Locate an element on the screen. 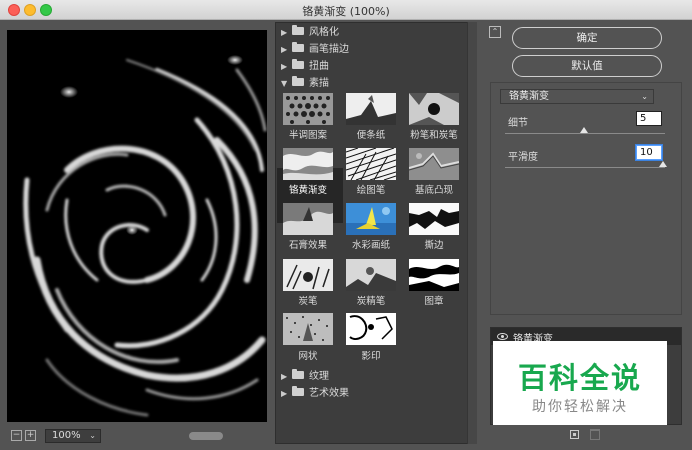 The height and width of the screenshot is (450, 692). category-label: 纹理 is located at coordinates (319, 376).